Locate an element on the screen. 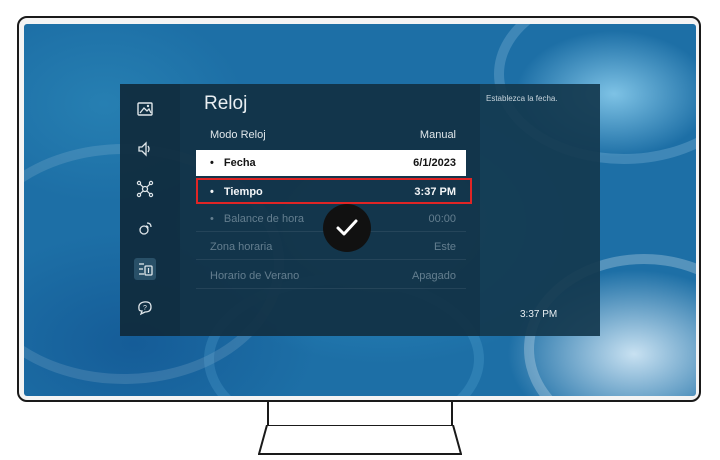  highlight-frame is located at coordinates (334, 191).